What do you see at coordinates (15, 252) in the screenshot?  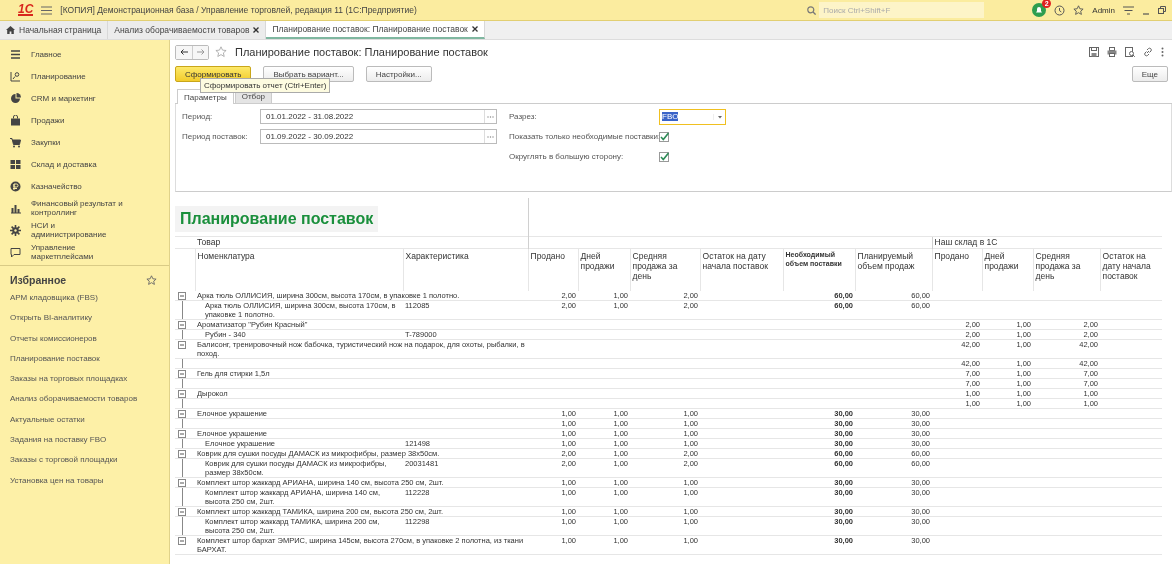 I see `chat-icon` at bounding box center [15, 252].